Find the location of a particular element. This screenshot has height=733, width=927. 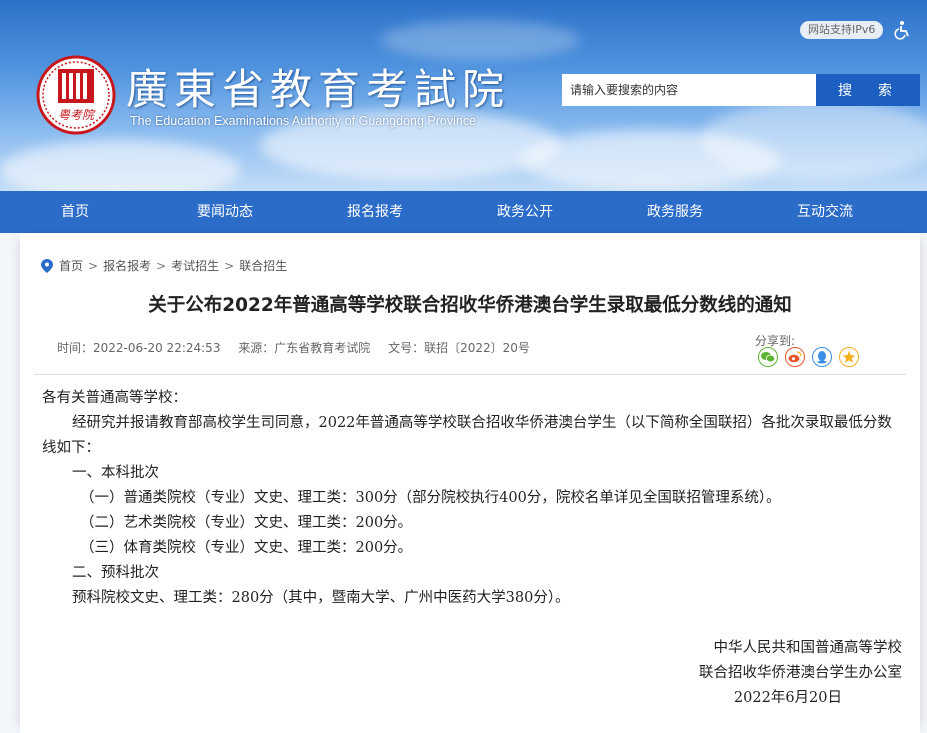

main-nav: 首页 要闻动态 报名报考 政务公开 政务服务 互动交流 is located at coordinates (463, 212).